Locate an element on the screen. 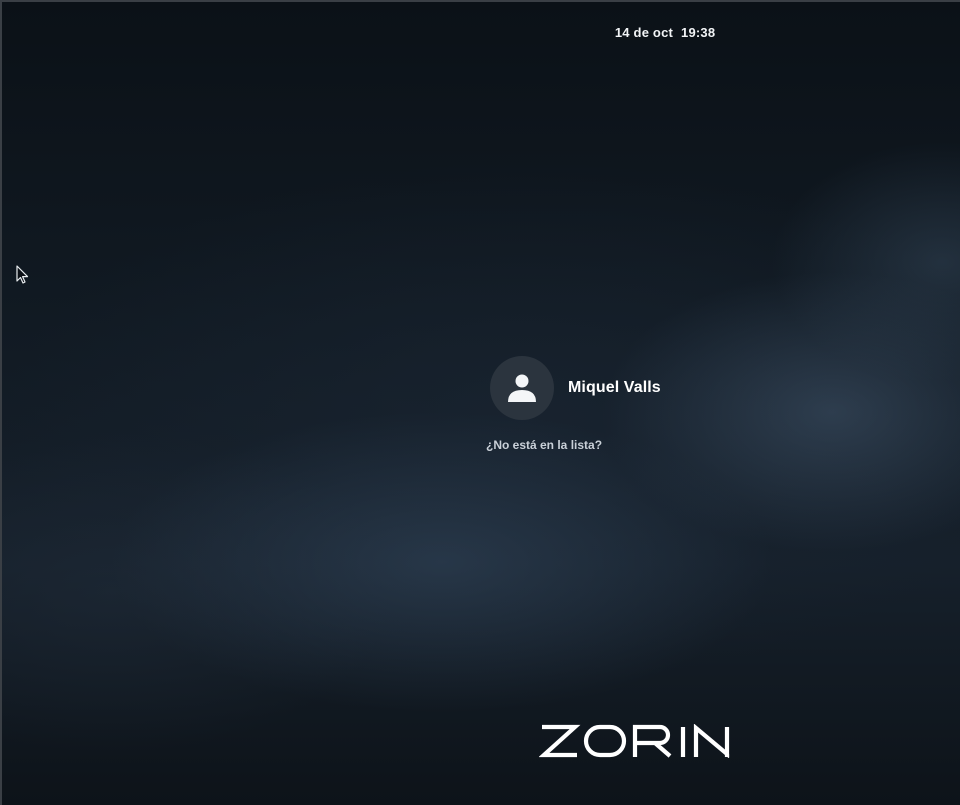  user-avatar-icon is located at coordinates (522, 388).